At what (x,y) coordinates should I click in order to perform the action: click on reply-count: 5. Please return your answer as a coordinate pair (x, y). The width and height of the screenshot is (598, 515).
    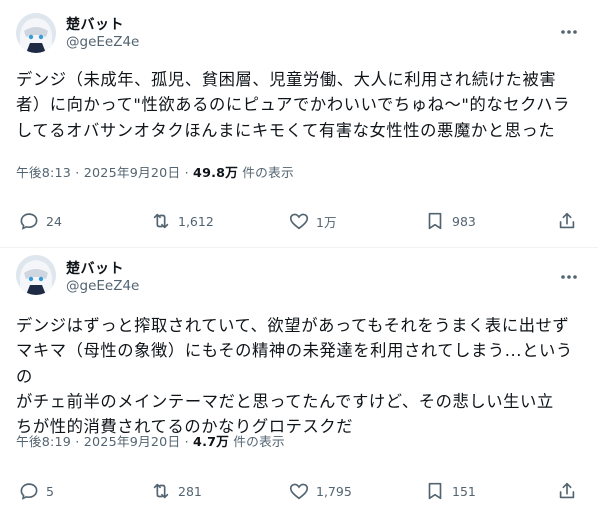
    Looking at the image, I should click on (50, 491).